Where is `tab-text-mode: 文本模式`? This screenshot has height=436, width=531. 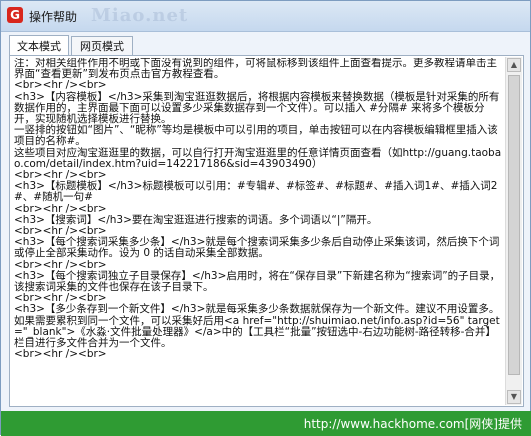 tab-text-mode: 文本模式 is located at coordinates (39, 45).